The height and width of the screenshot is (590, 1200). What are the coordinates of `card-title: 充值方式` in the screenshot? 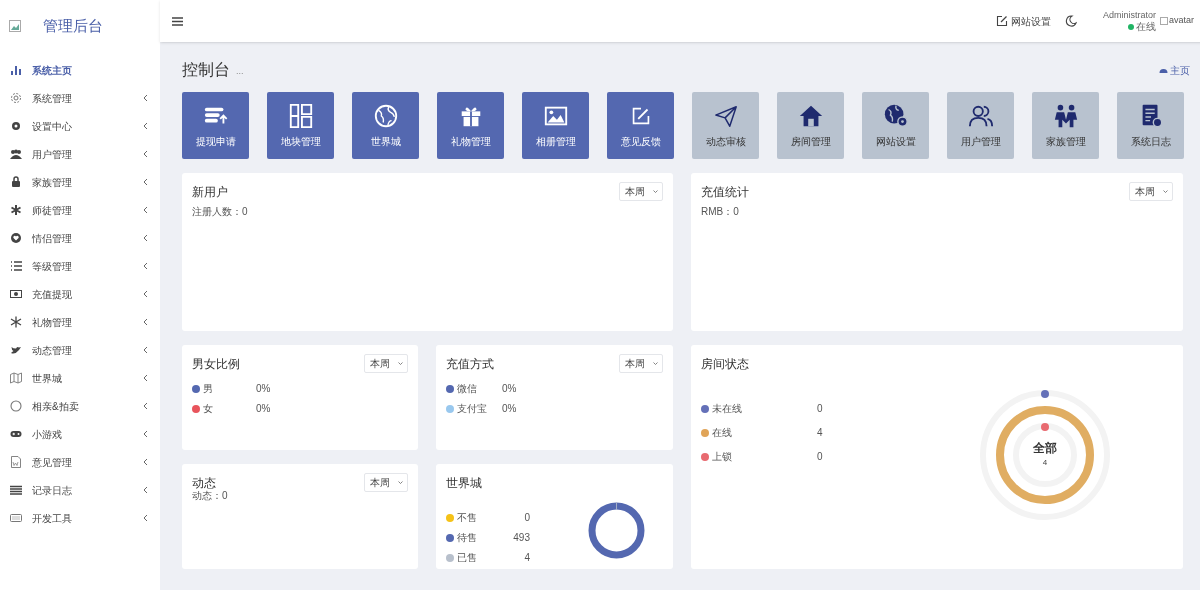 It's located at (470, 364).